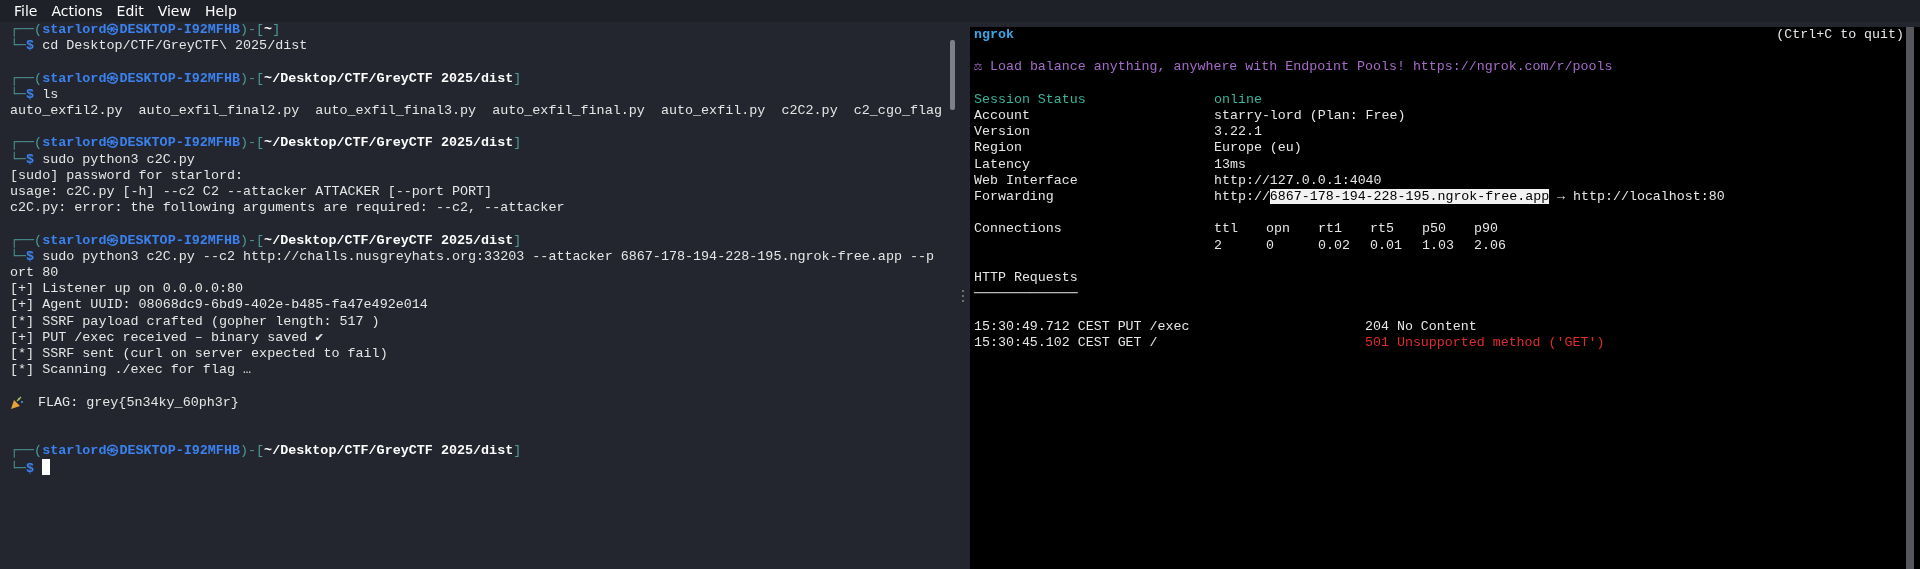 The height and width of the screenshot is (569, 1920). What do you see at coordinates (1002, 132) in the screenshot?
I see `field-label: Version` at bounding box center [1002, 132].